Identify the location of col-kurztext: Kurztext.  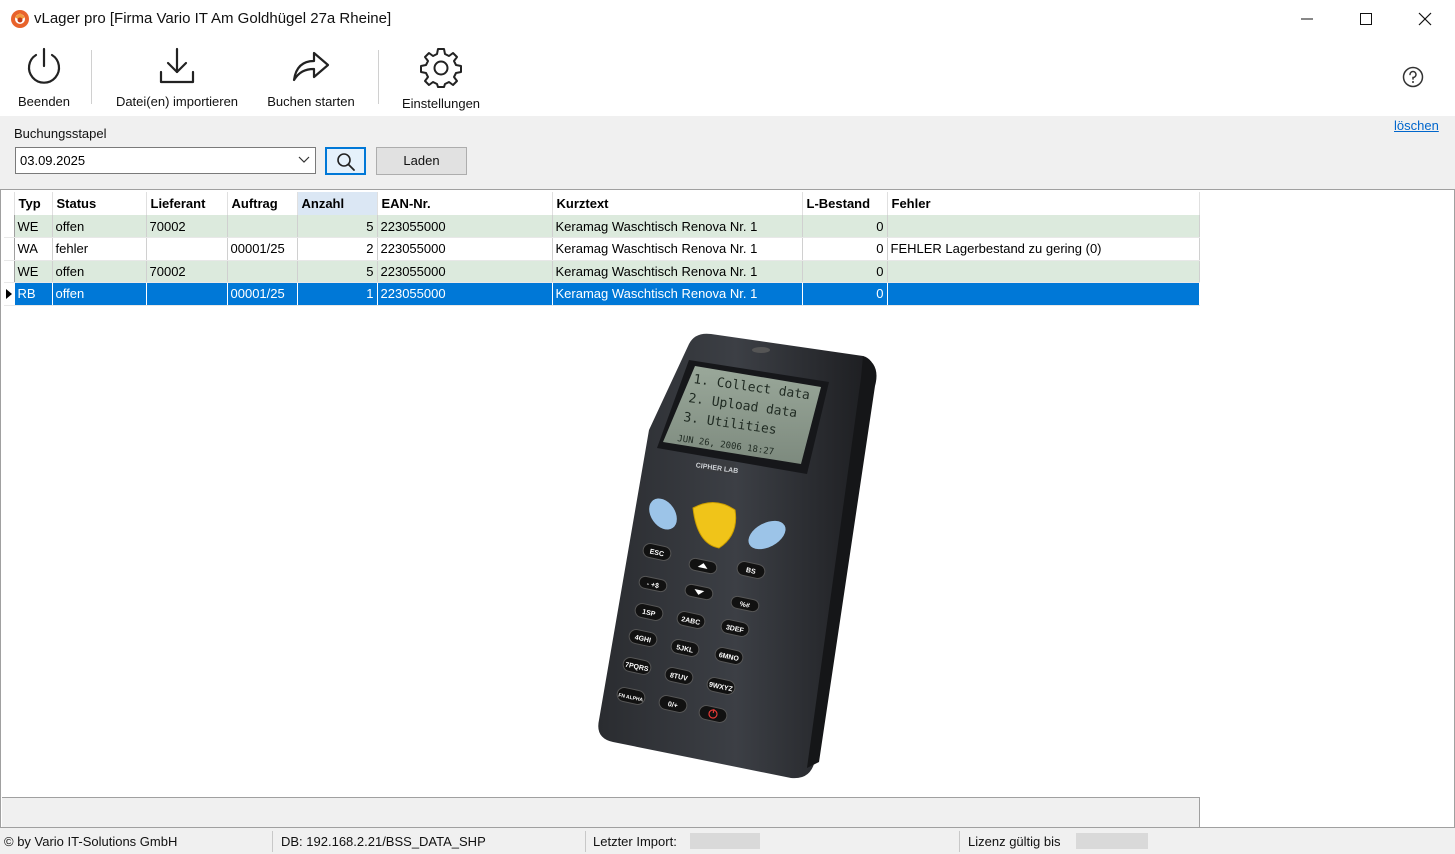
(677, 203).